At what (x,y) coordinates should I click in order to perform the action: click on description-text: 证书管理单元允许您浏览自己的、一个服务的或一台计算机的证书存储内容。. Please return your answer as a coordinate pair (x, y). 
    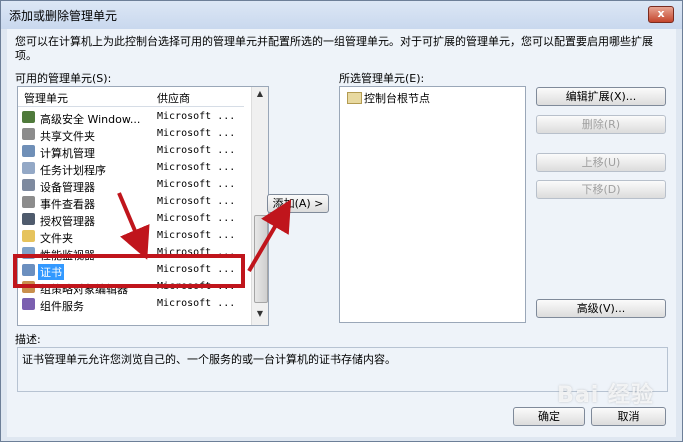
    Looking at the image, I should click on (209, 359).